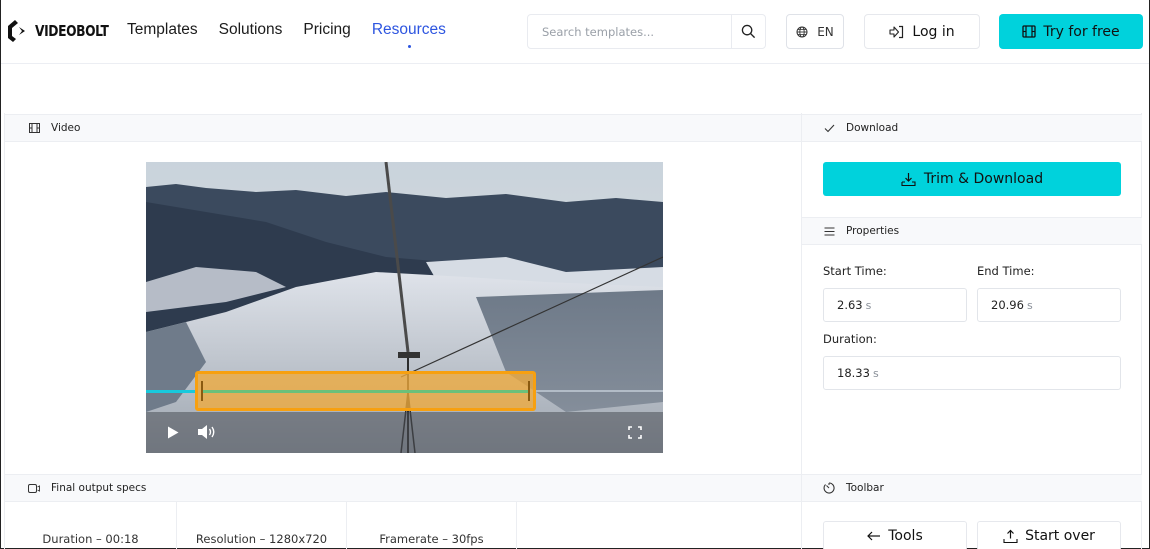  I want to click on nav-solutions: Solutions, so click(251, 30).